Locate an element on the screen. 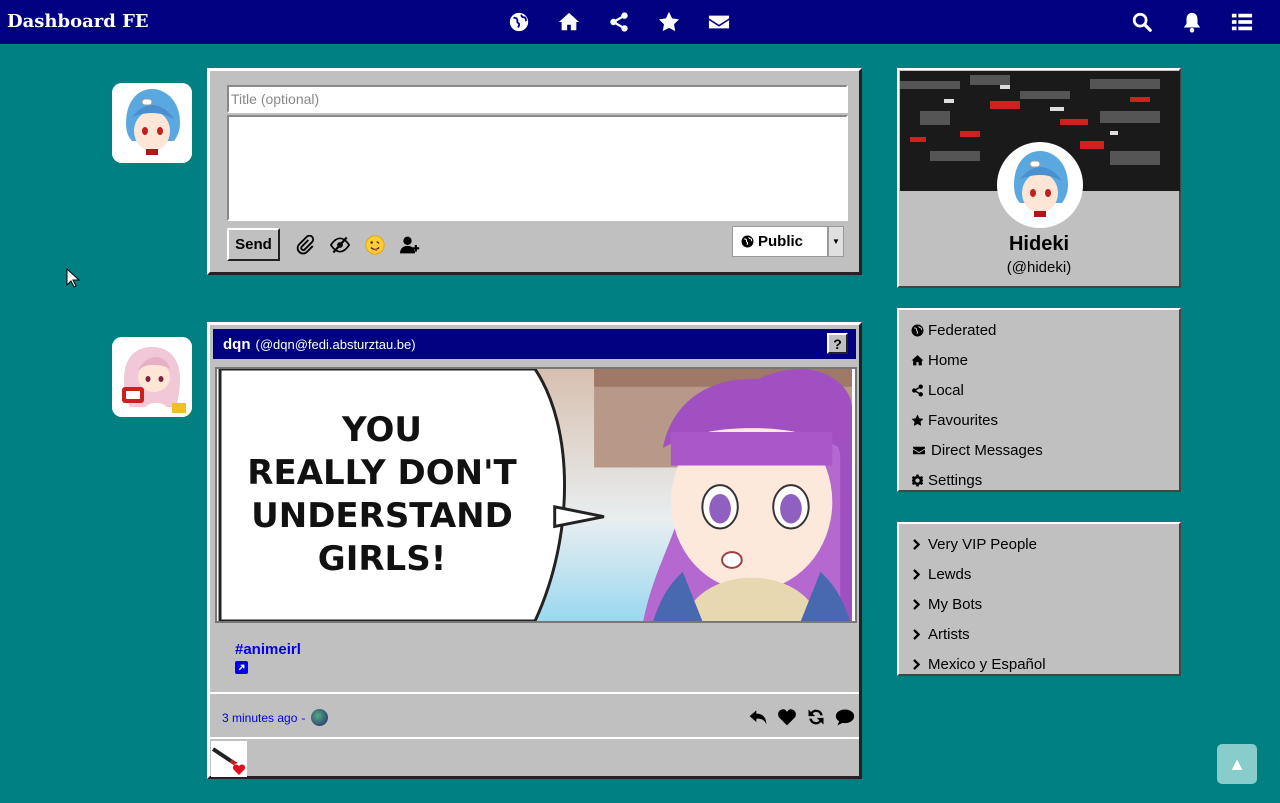  heart-icon is located at coordinates (786, 716).